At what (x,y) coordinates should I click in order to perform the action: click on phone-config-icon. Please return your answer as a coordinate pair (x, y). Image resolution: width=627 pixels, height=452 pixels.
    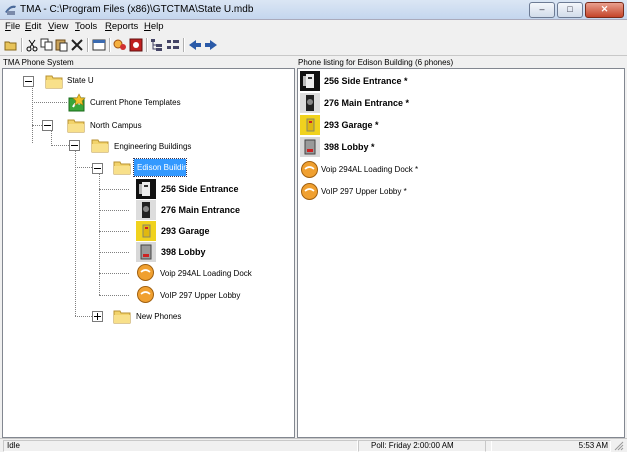
    Looking at the image, I should click on (136, 45).